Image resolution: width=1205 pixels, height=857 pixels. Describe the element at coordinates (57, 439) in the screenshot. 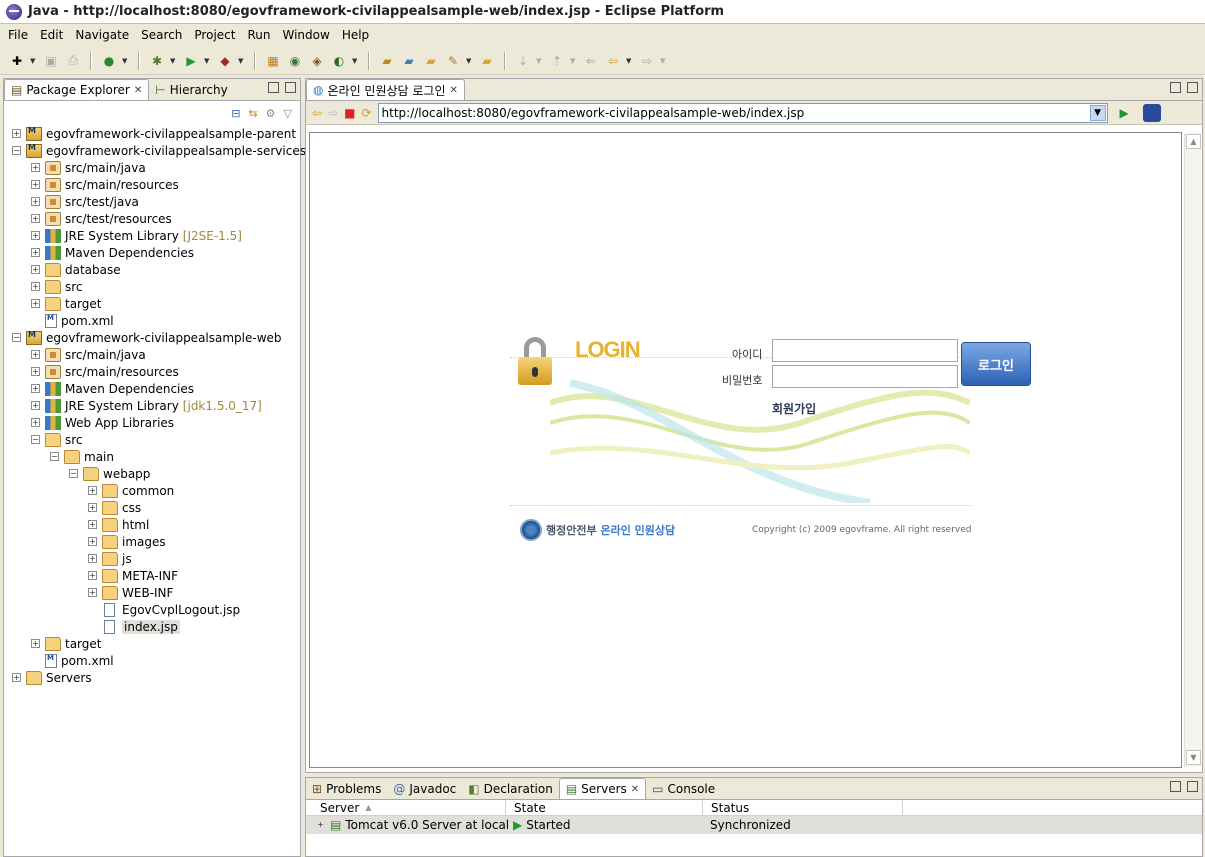

I see `tree-item: − src` at that location.